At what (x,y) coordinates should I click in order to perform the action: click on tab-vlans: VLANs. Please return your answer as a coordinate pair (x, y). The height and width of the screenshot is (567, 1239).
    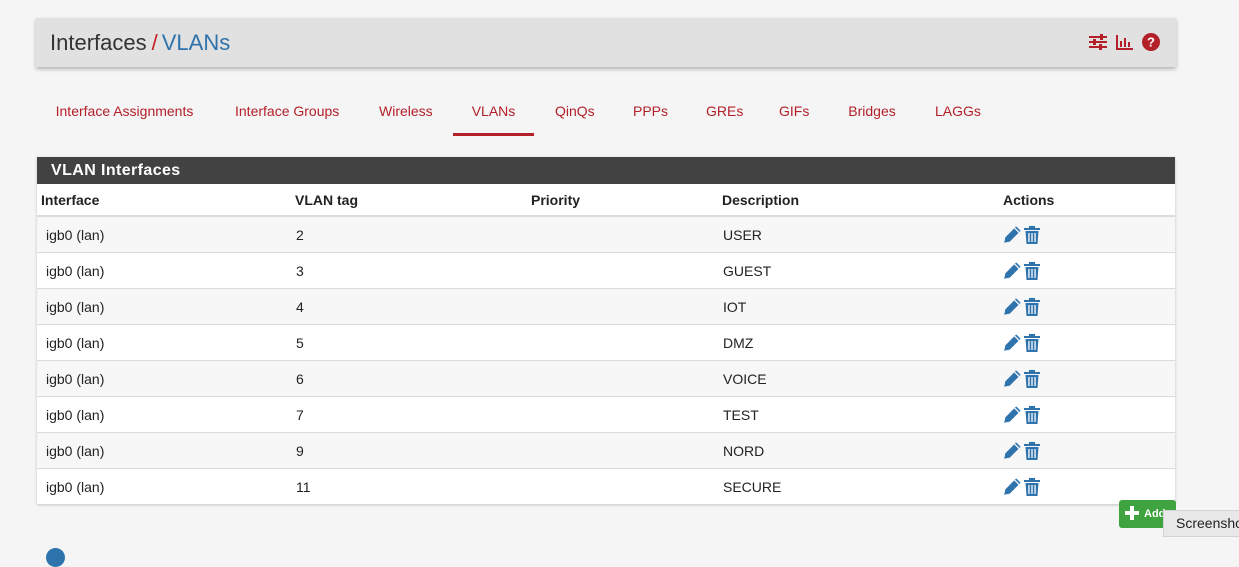
    Looking at the image, I should click on (493, 119).